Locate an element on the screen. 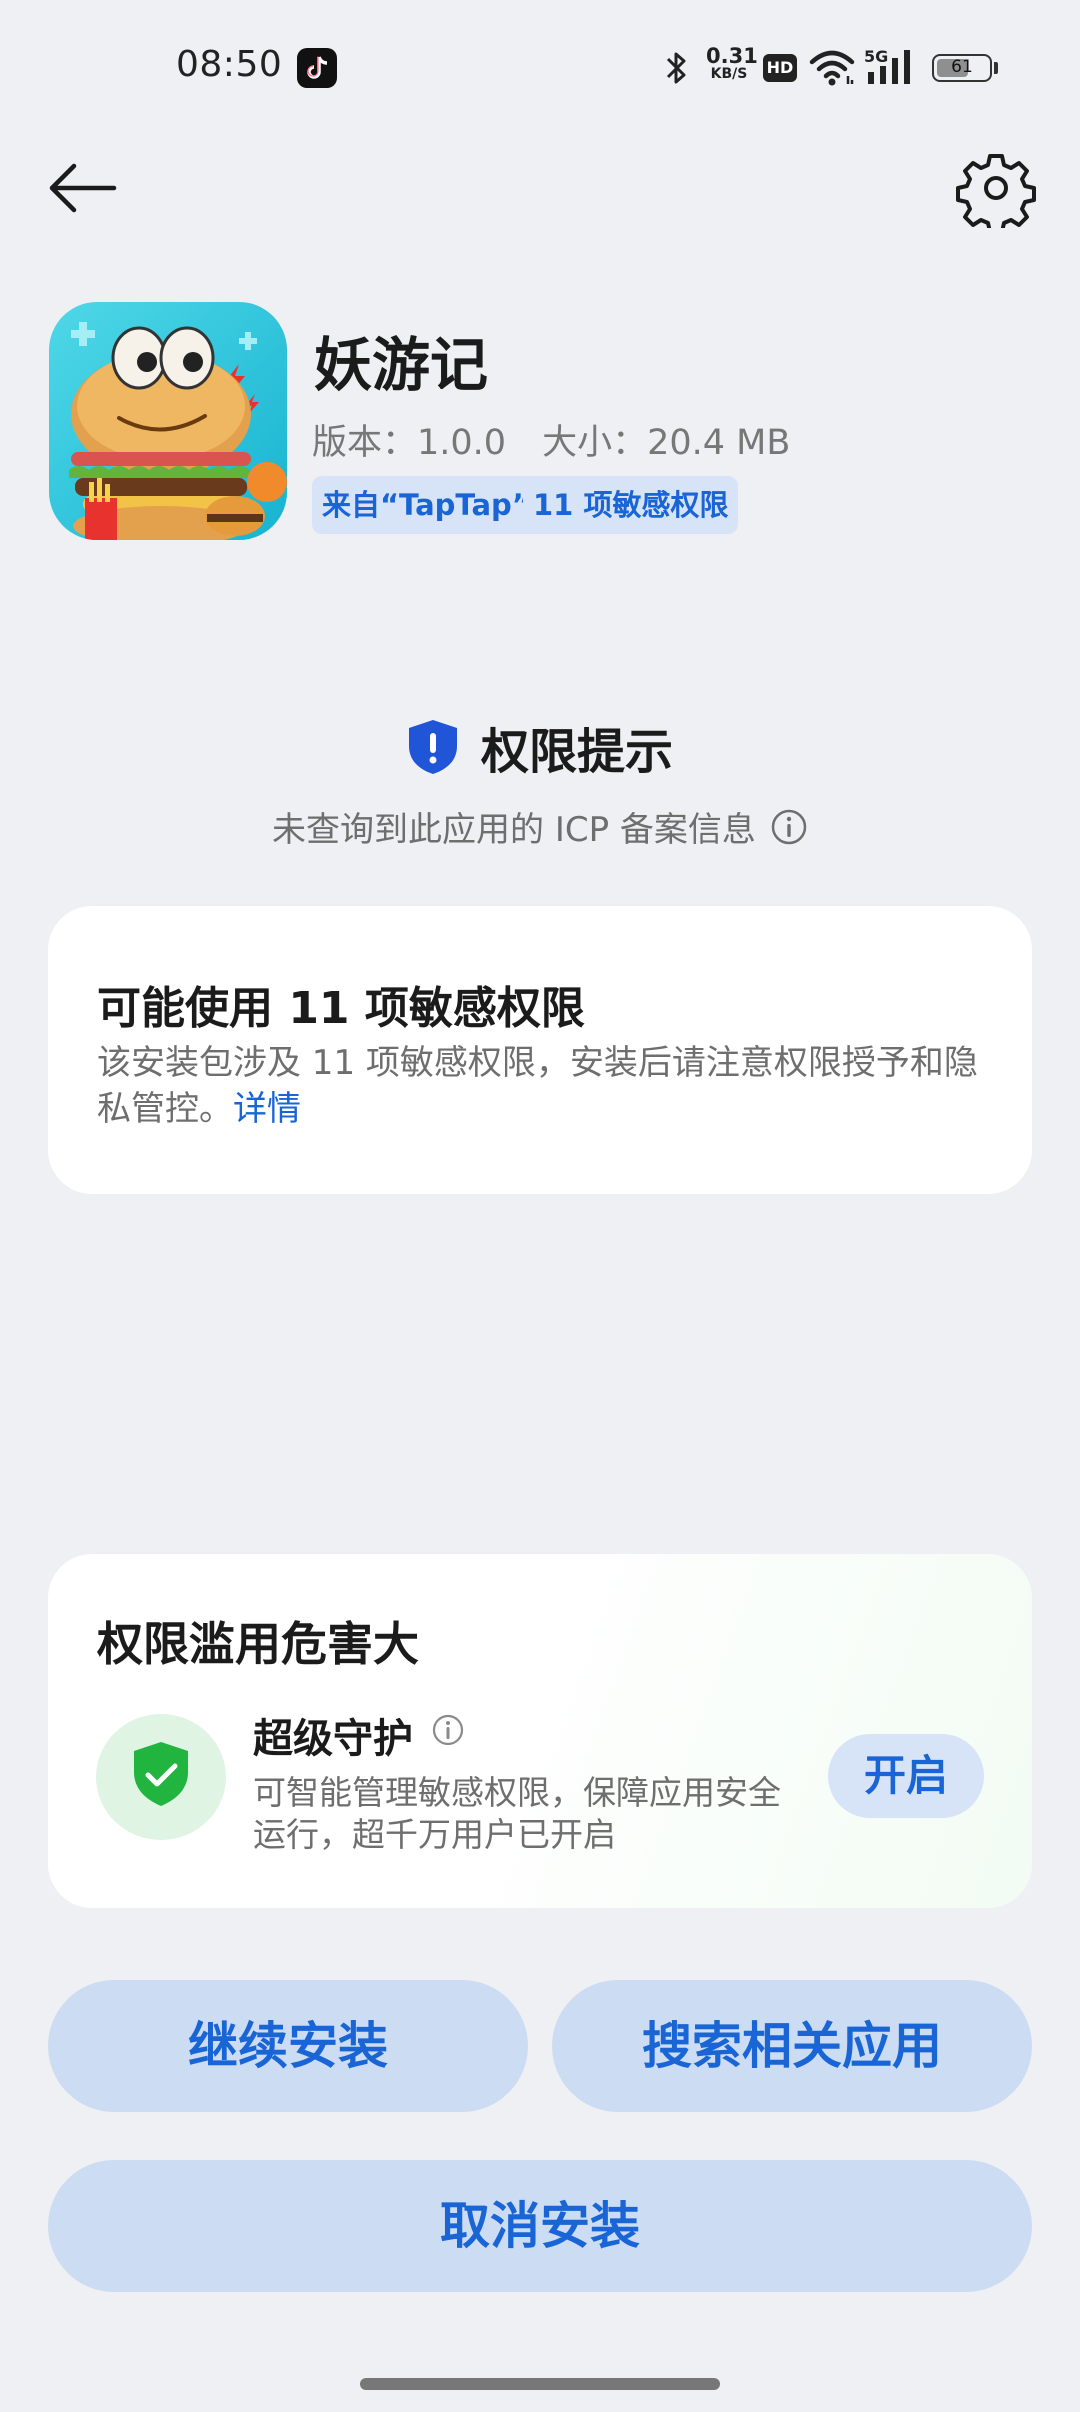 Image resolution: width=1080 pixels, height=2412 pixels. status-time: 08:50 is located at coordinates (229, 64).